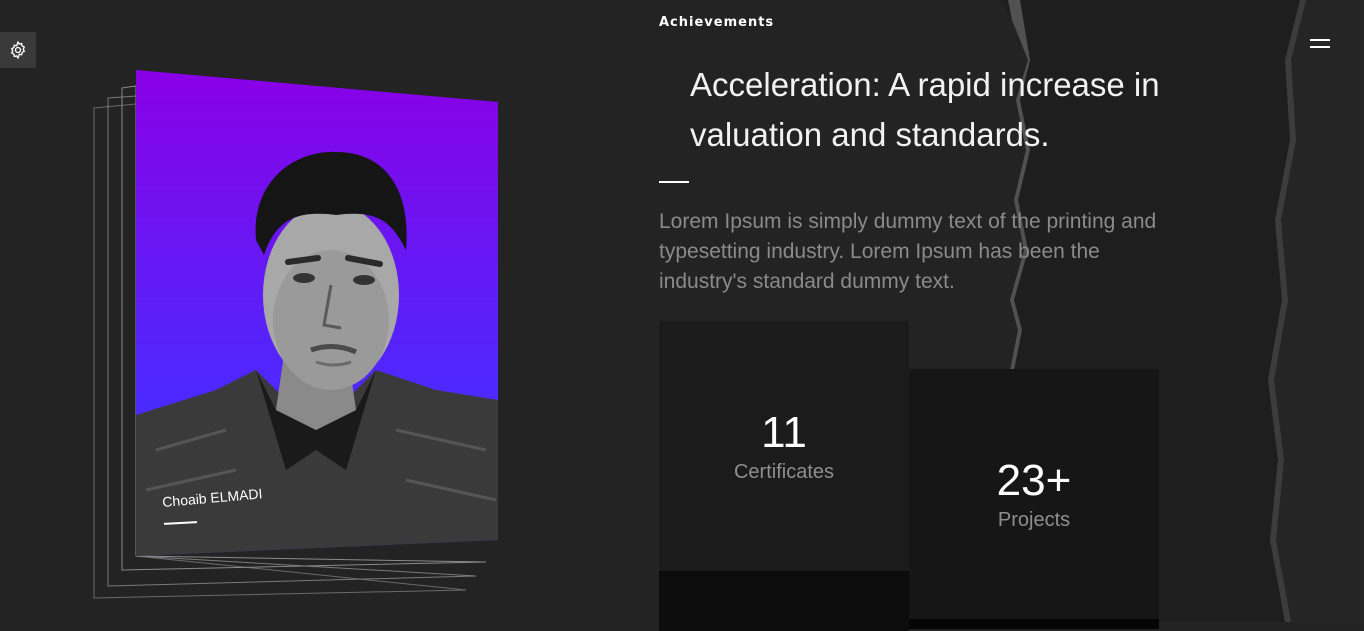 This screenshot has height=631, width=1364. What do you see at coordinates (674, 182) in the screenshot?
I see `headline-divider` at bounding box center [674, 182].